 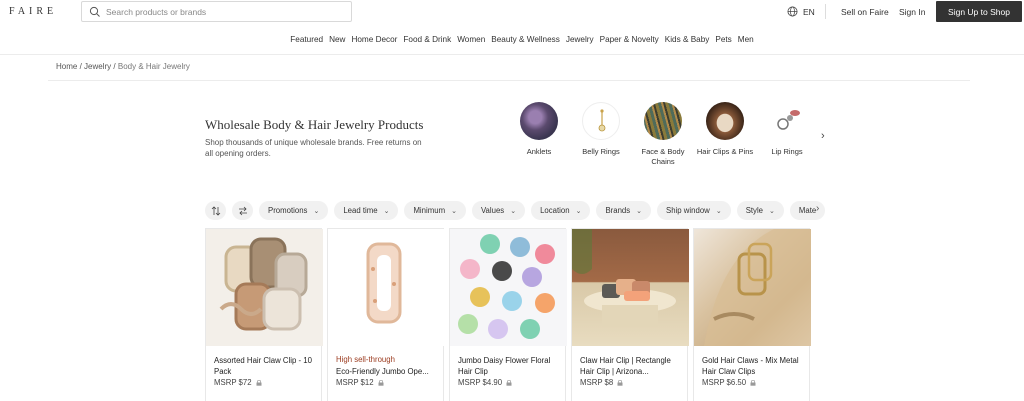 I want to click on subcategory-belly-rings: Belly Rings, so click(x=601, y=134).